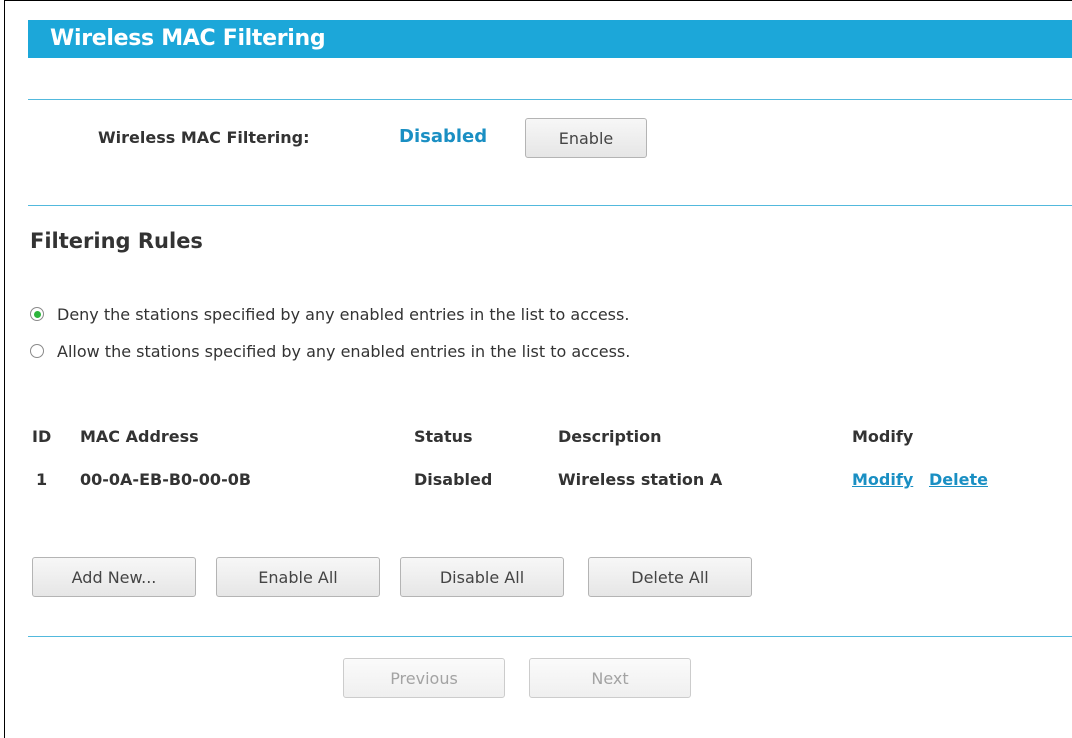  What do you see at coordinates (586, 138) in the screenshot?
I see `enable-button: Enable` at bounding box center [586, 138].